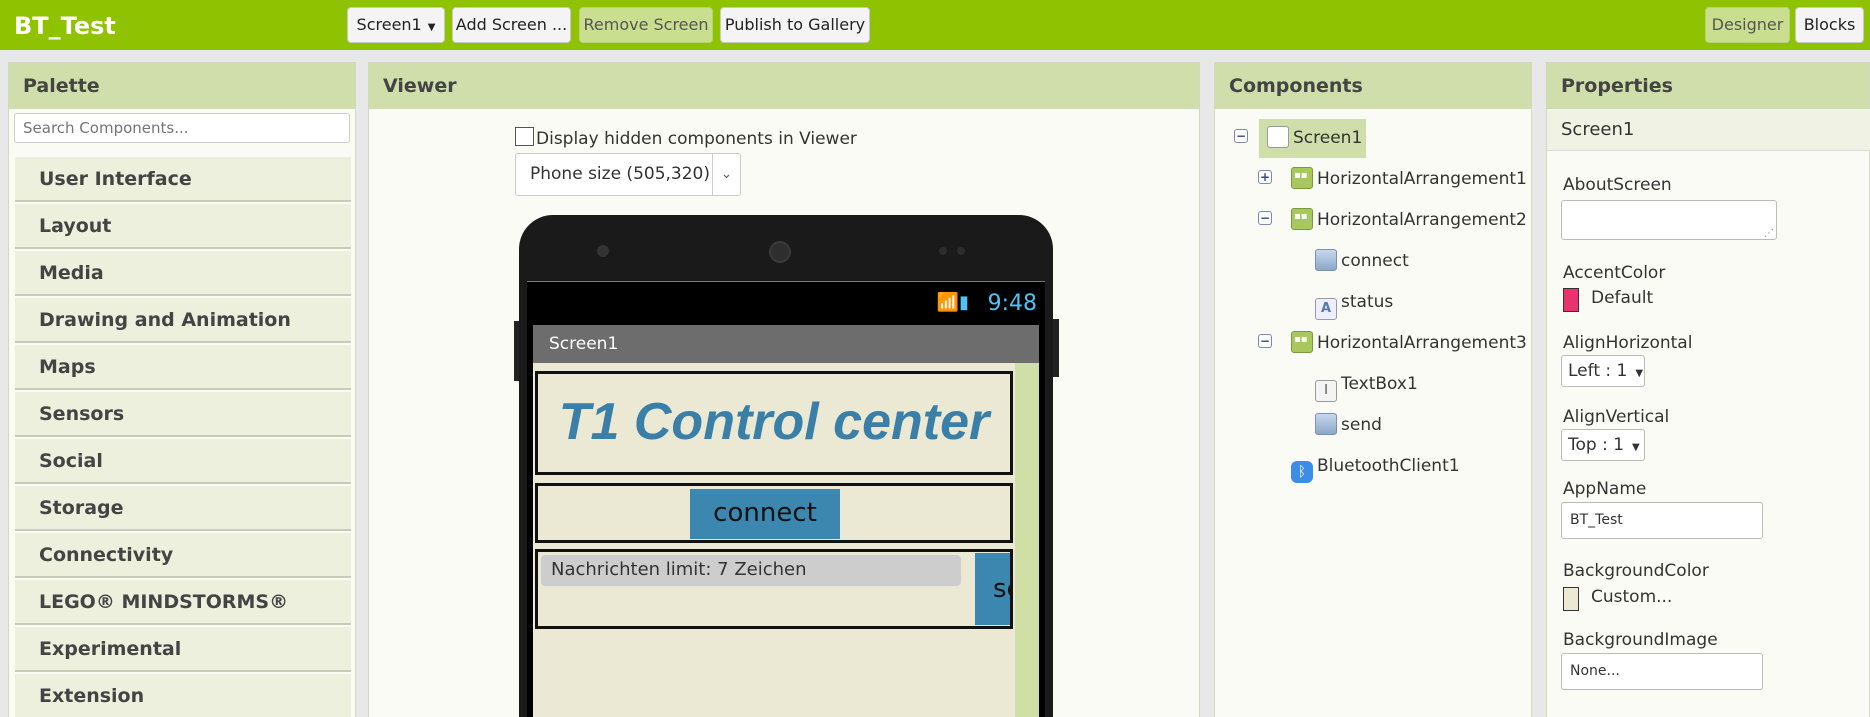 This screenshot has width=1870, height=717. I want to click on tree-item-bluetoothclient1: ᛒ BluetoothClient1, so click(1375, 468).